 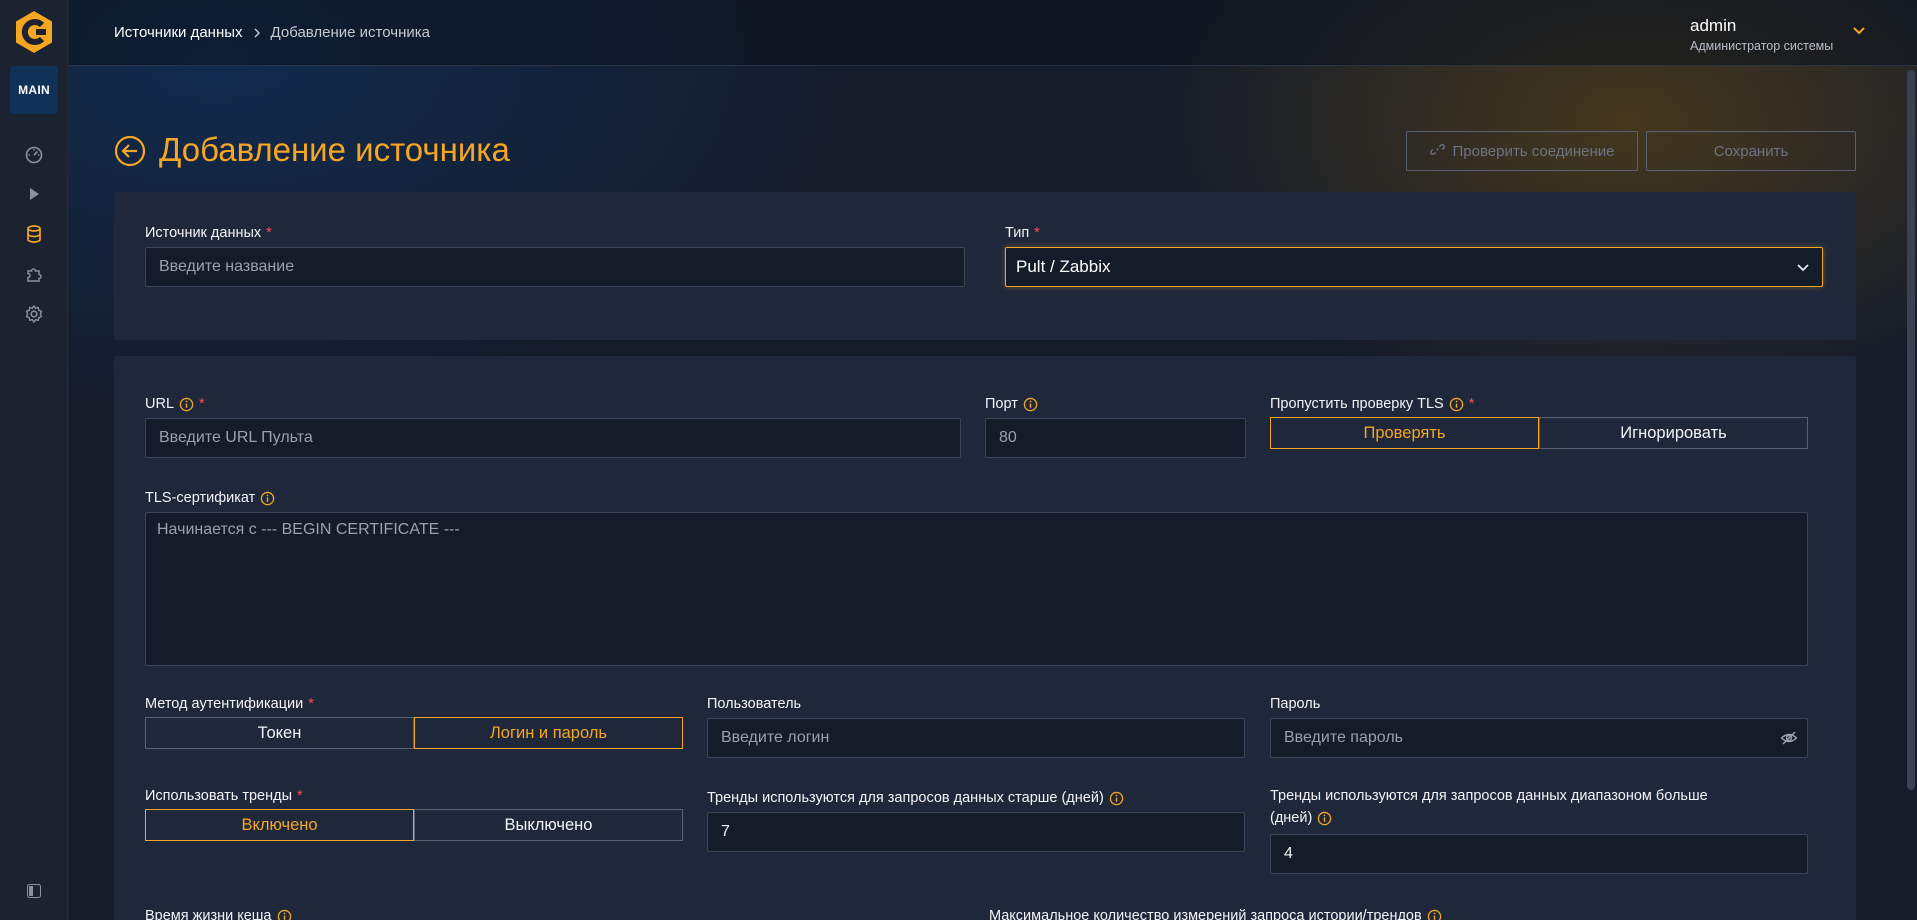 What do you see at coordinates (34, 891) in the screenshot?
I see `sidebar-collapse-icon` at bounding box center [34, 891].